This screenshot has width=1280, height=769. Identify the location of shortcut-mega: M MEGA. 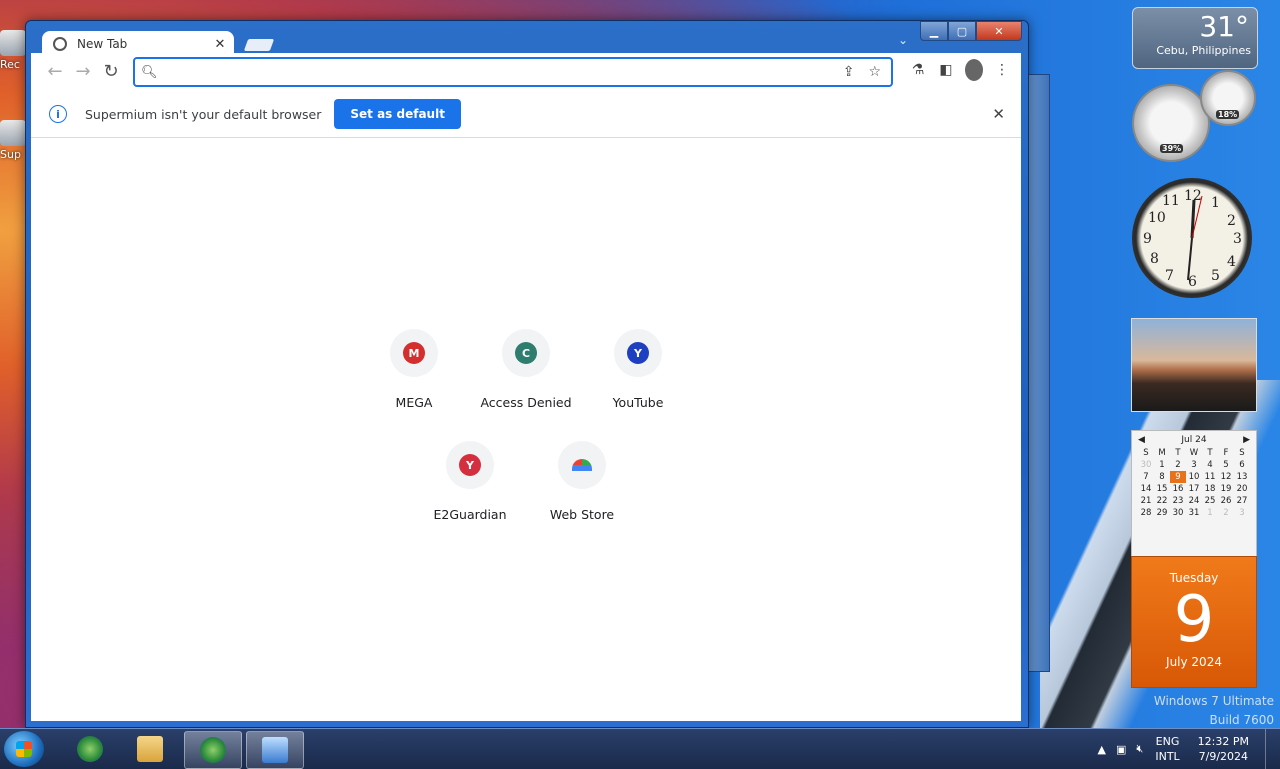
(414, 369).